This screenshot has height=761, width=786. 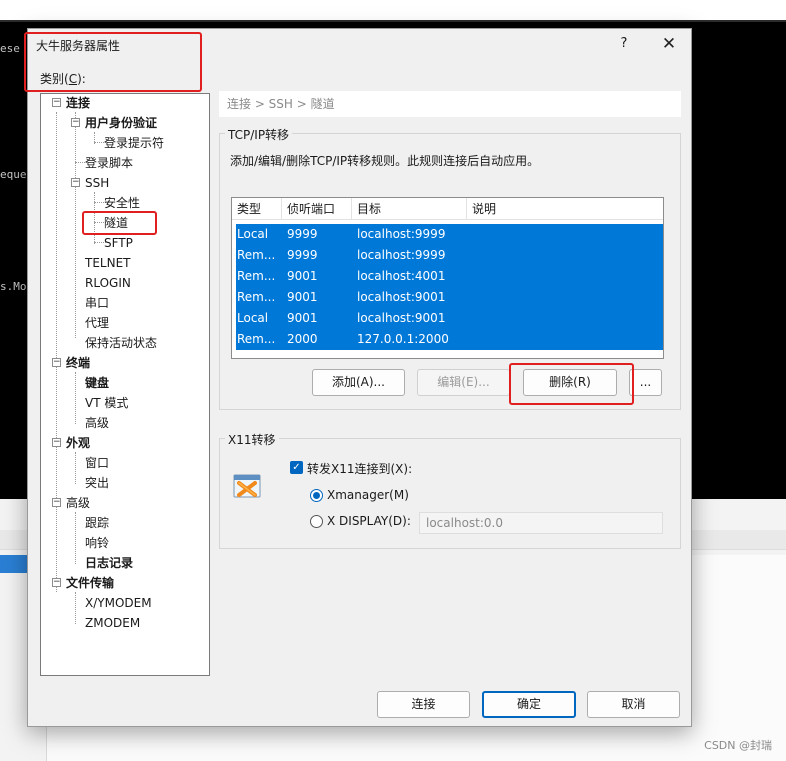 I want to click on column-listen-port: 侦听端口, so click(x=317, y=209).